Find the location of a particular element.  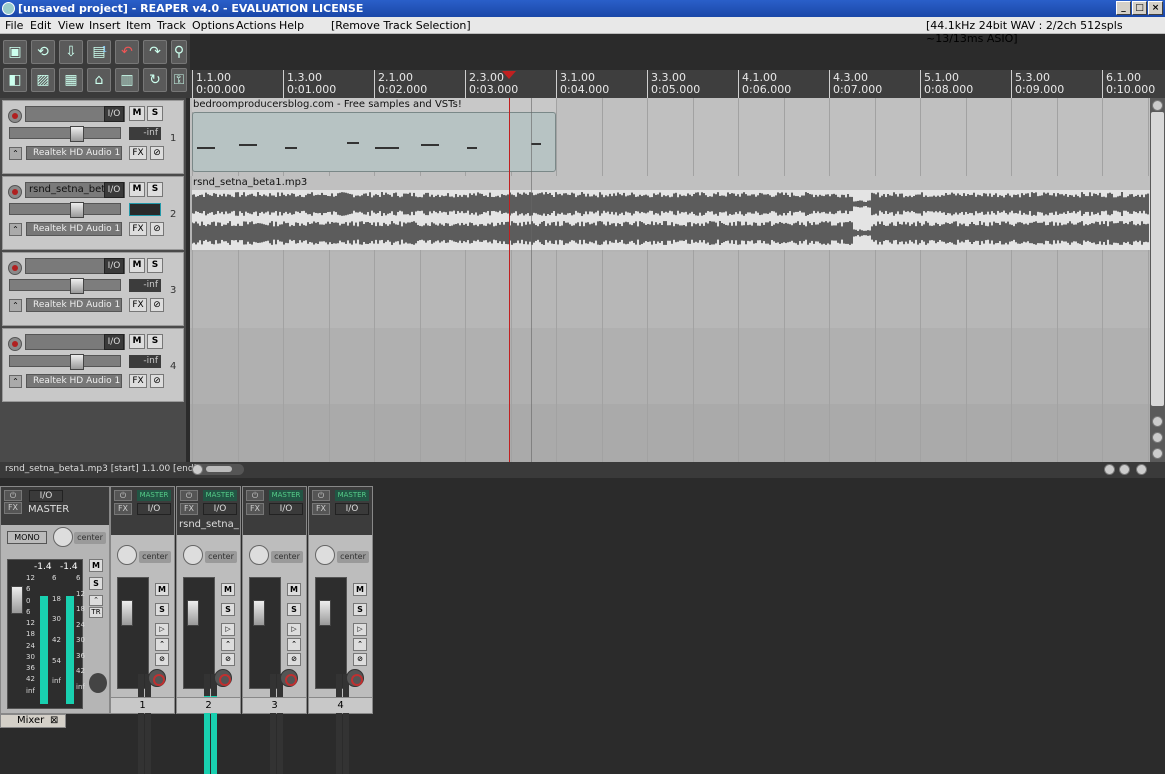

menu-item: Item is located at coordinates (138, 25).